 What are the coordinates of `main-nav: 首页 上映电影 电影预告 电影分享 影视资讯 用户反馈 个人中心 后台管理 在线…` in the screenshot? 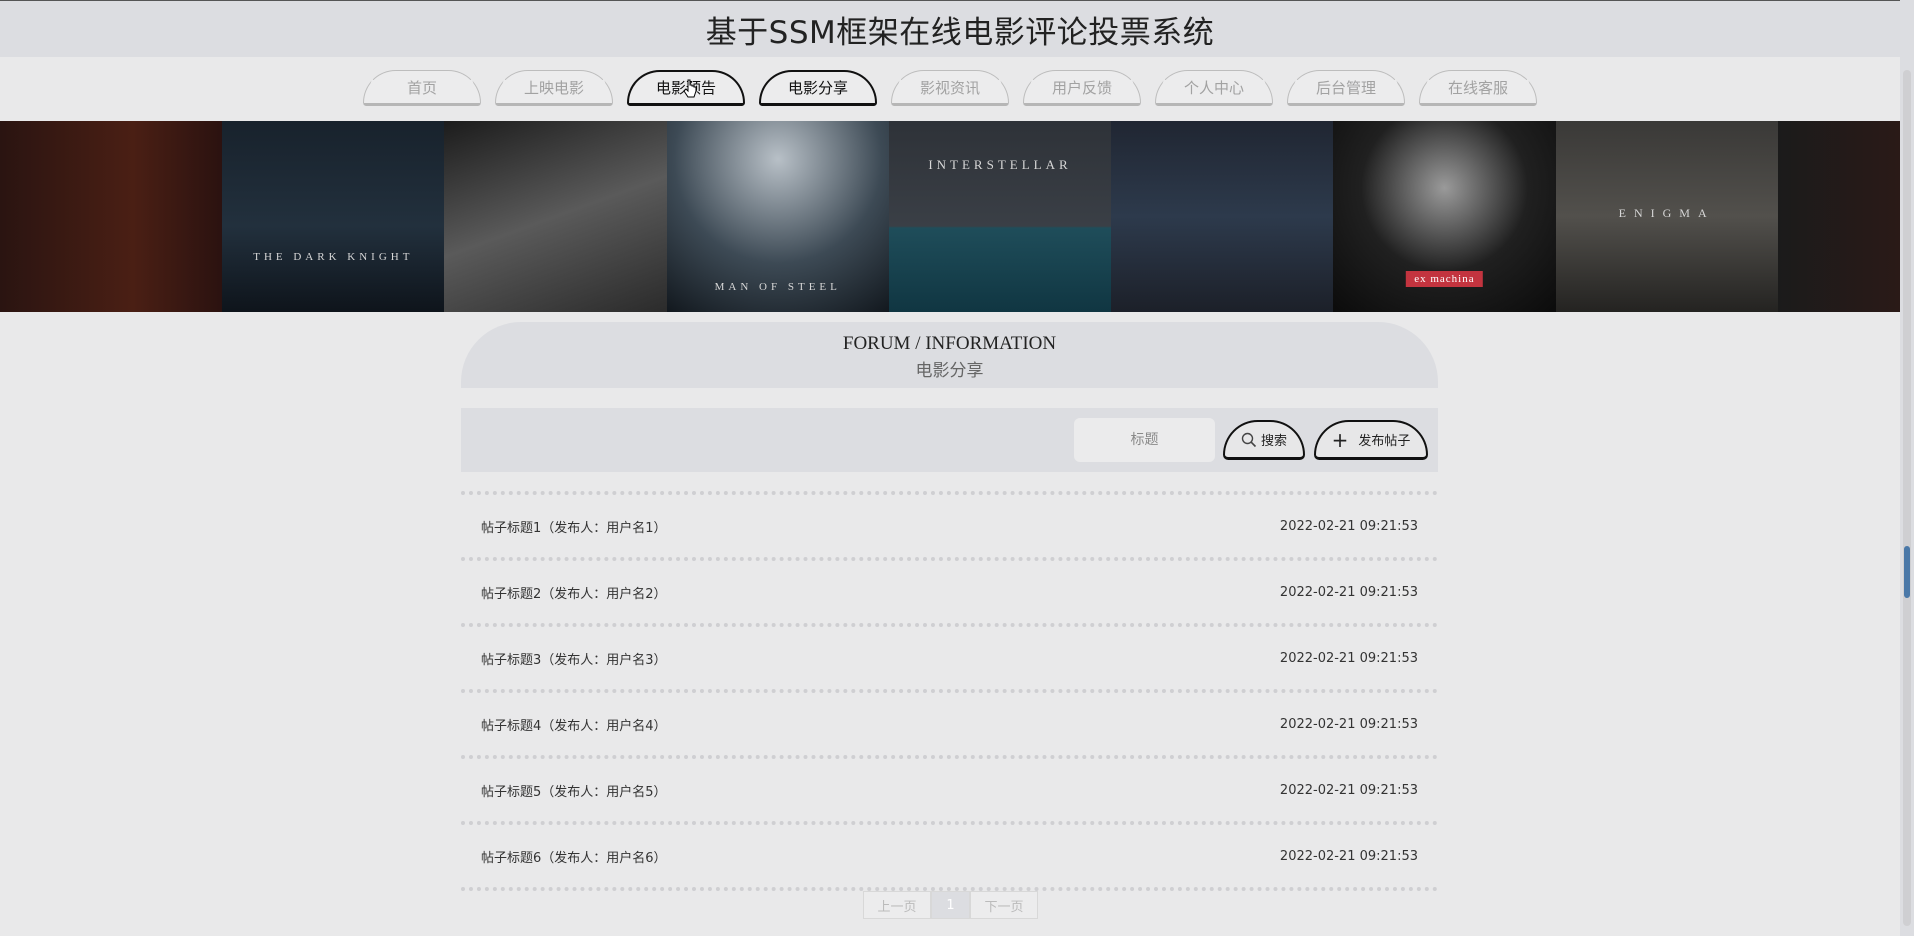 It's located at (950, 88).